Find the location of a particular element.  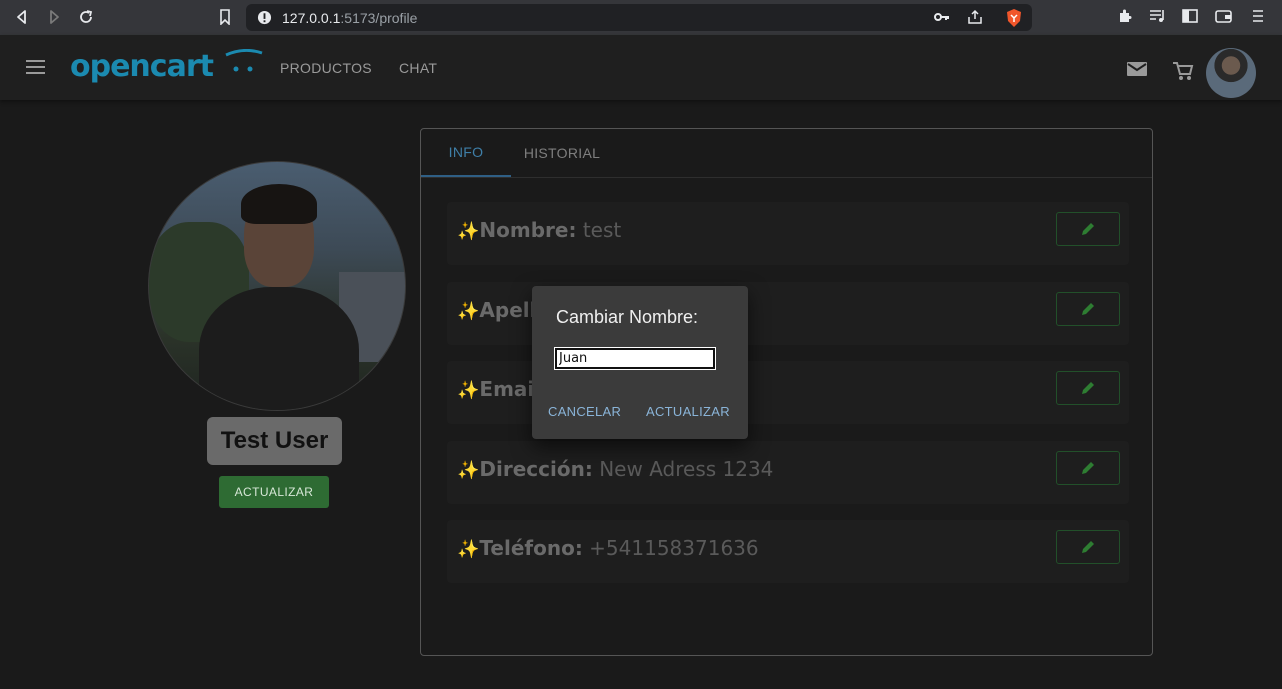

field-row-direccion: ✨Dirección: New Adress 1234 is located at coordinates (788, 472).